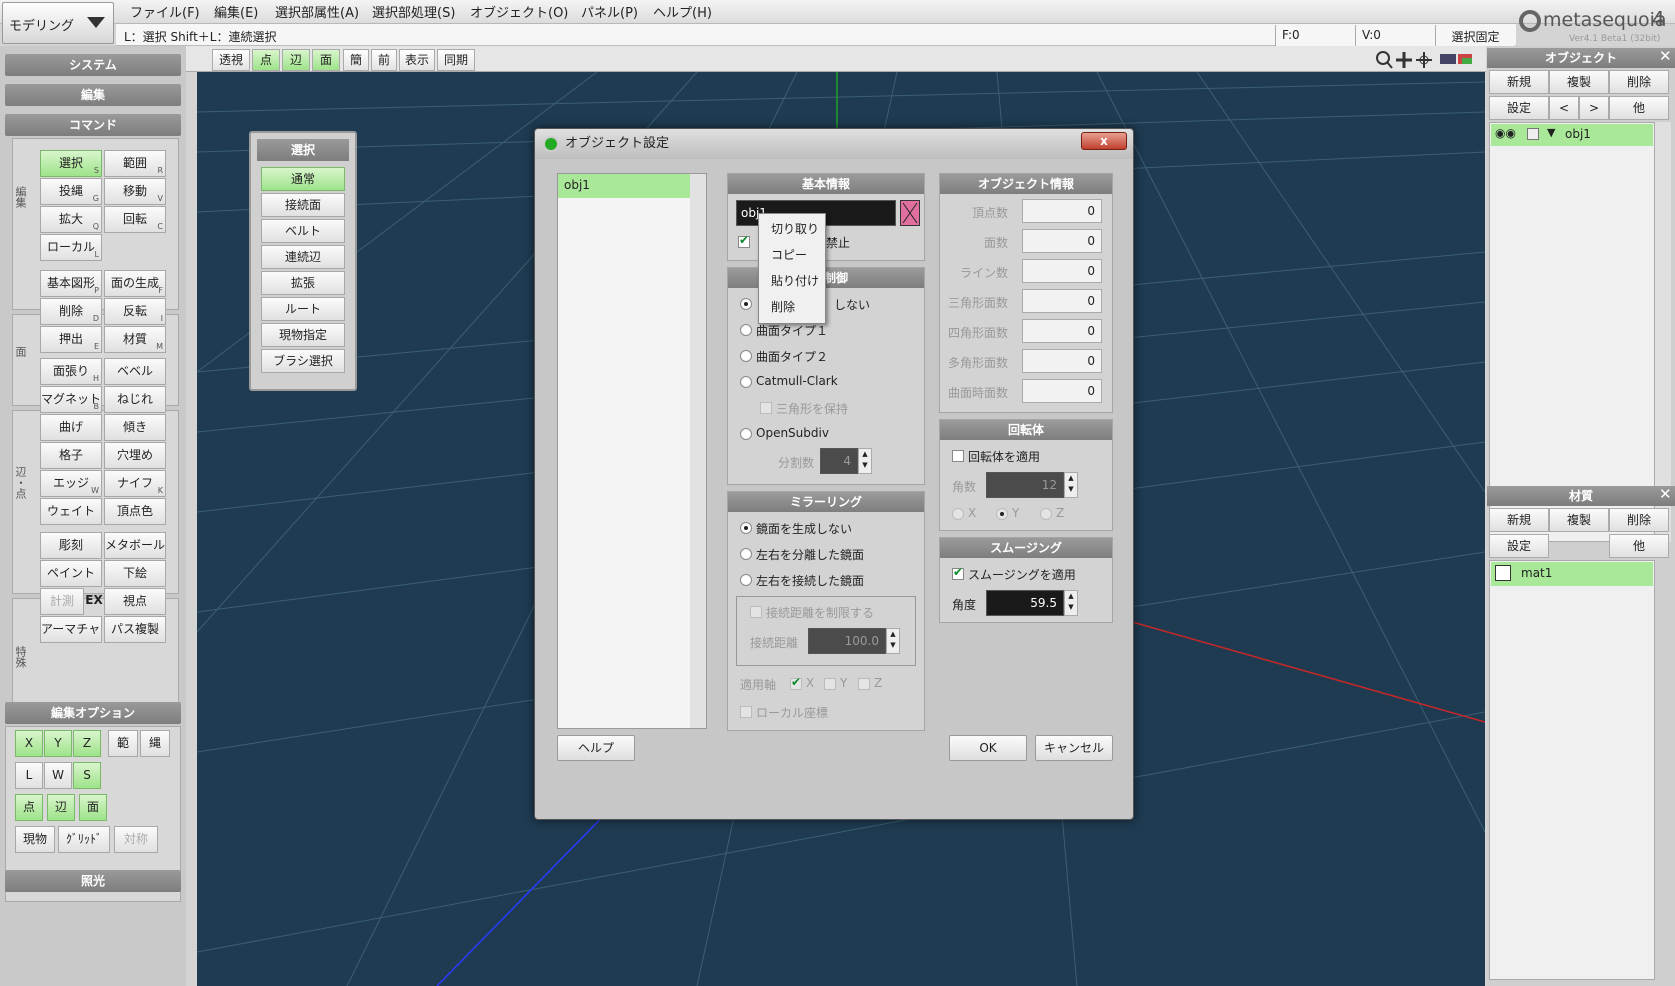 This screenshot has width=1675, height=986. What do you see at coordinates (303, 335) in the screenshot?
I see `select-mode-6-button: 現物指定` at bounding box center [303, 335].